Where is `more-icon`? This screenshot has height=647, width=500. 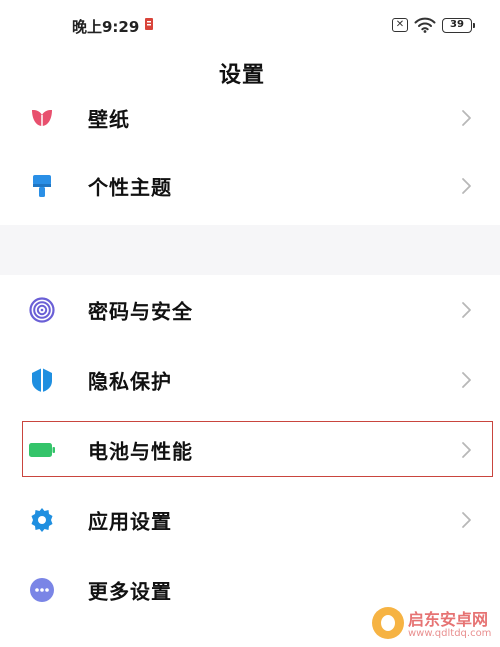
more-icon is located at coordinates (42, 590).